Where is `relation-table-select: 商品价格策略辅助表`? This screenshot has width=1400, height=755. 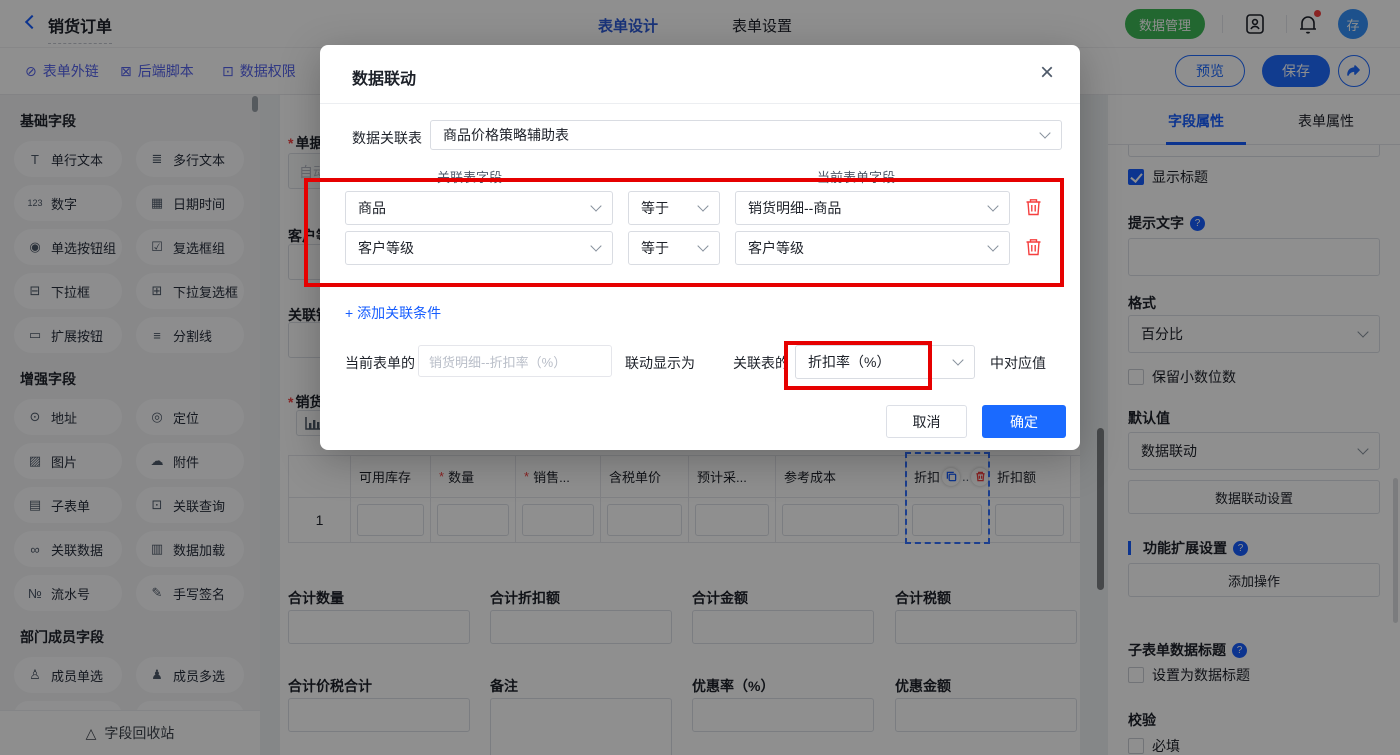 relation-table-select: 商品价格策略辅助表 is located at coordinates (746, 135).